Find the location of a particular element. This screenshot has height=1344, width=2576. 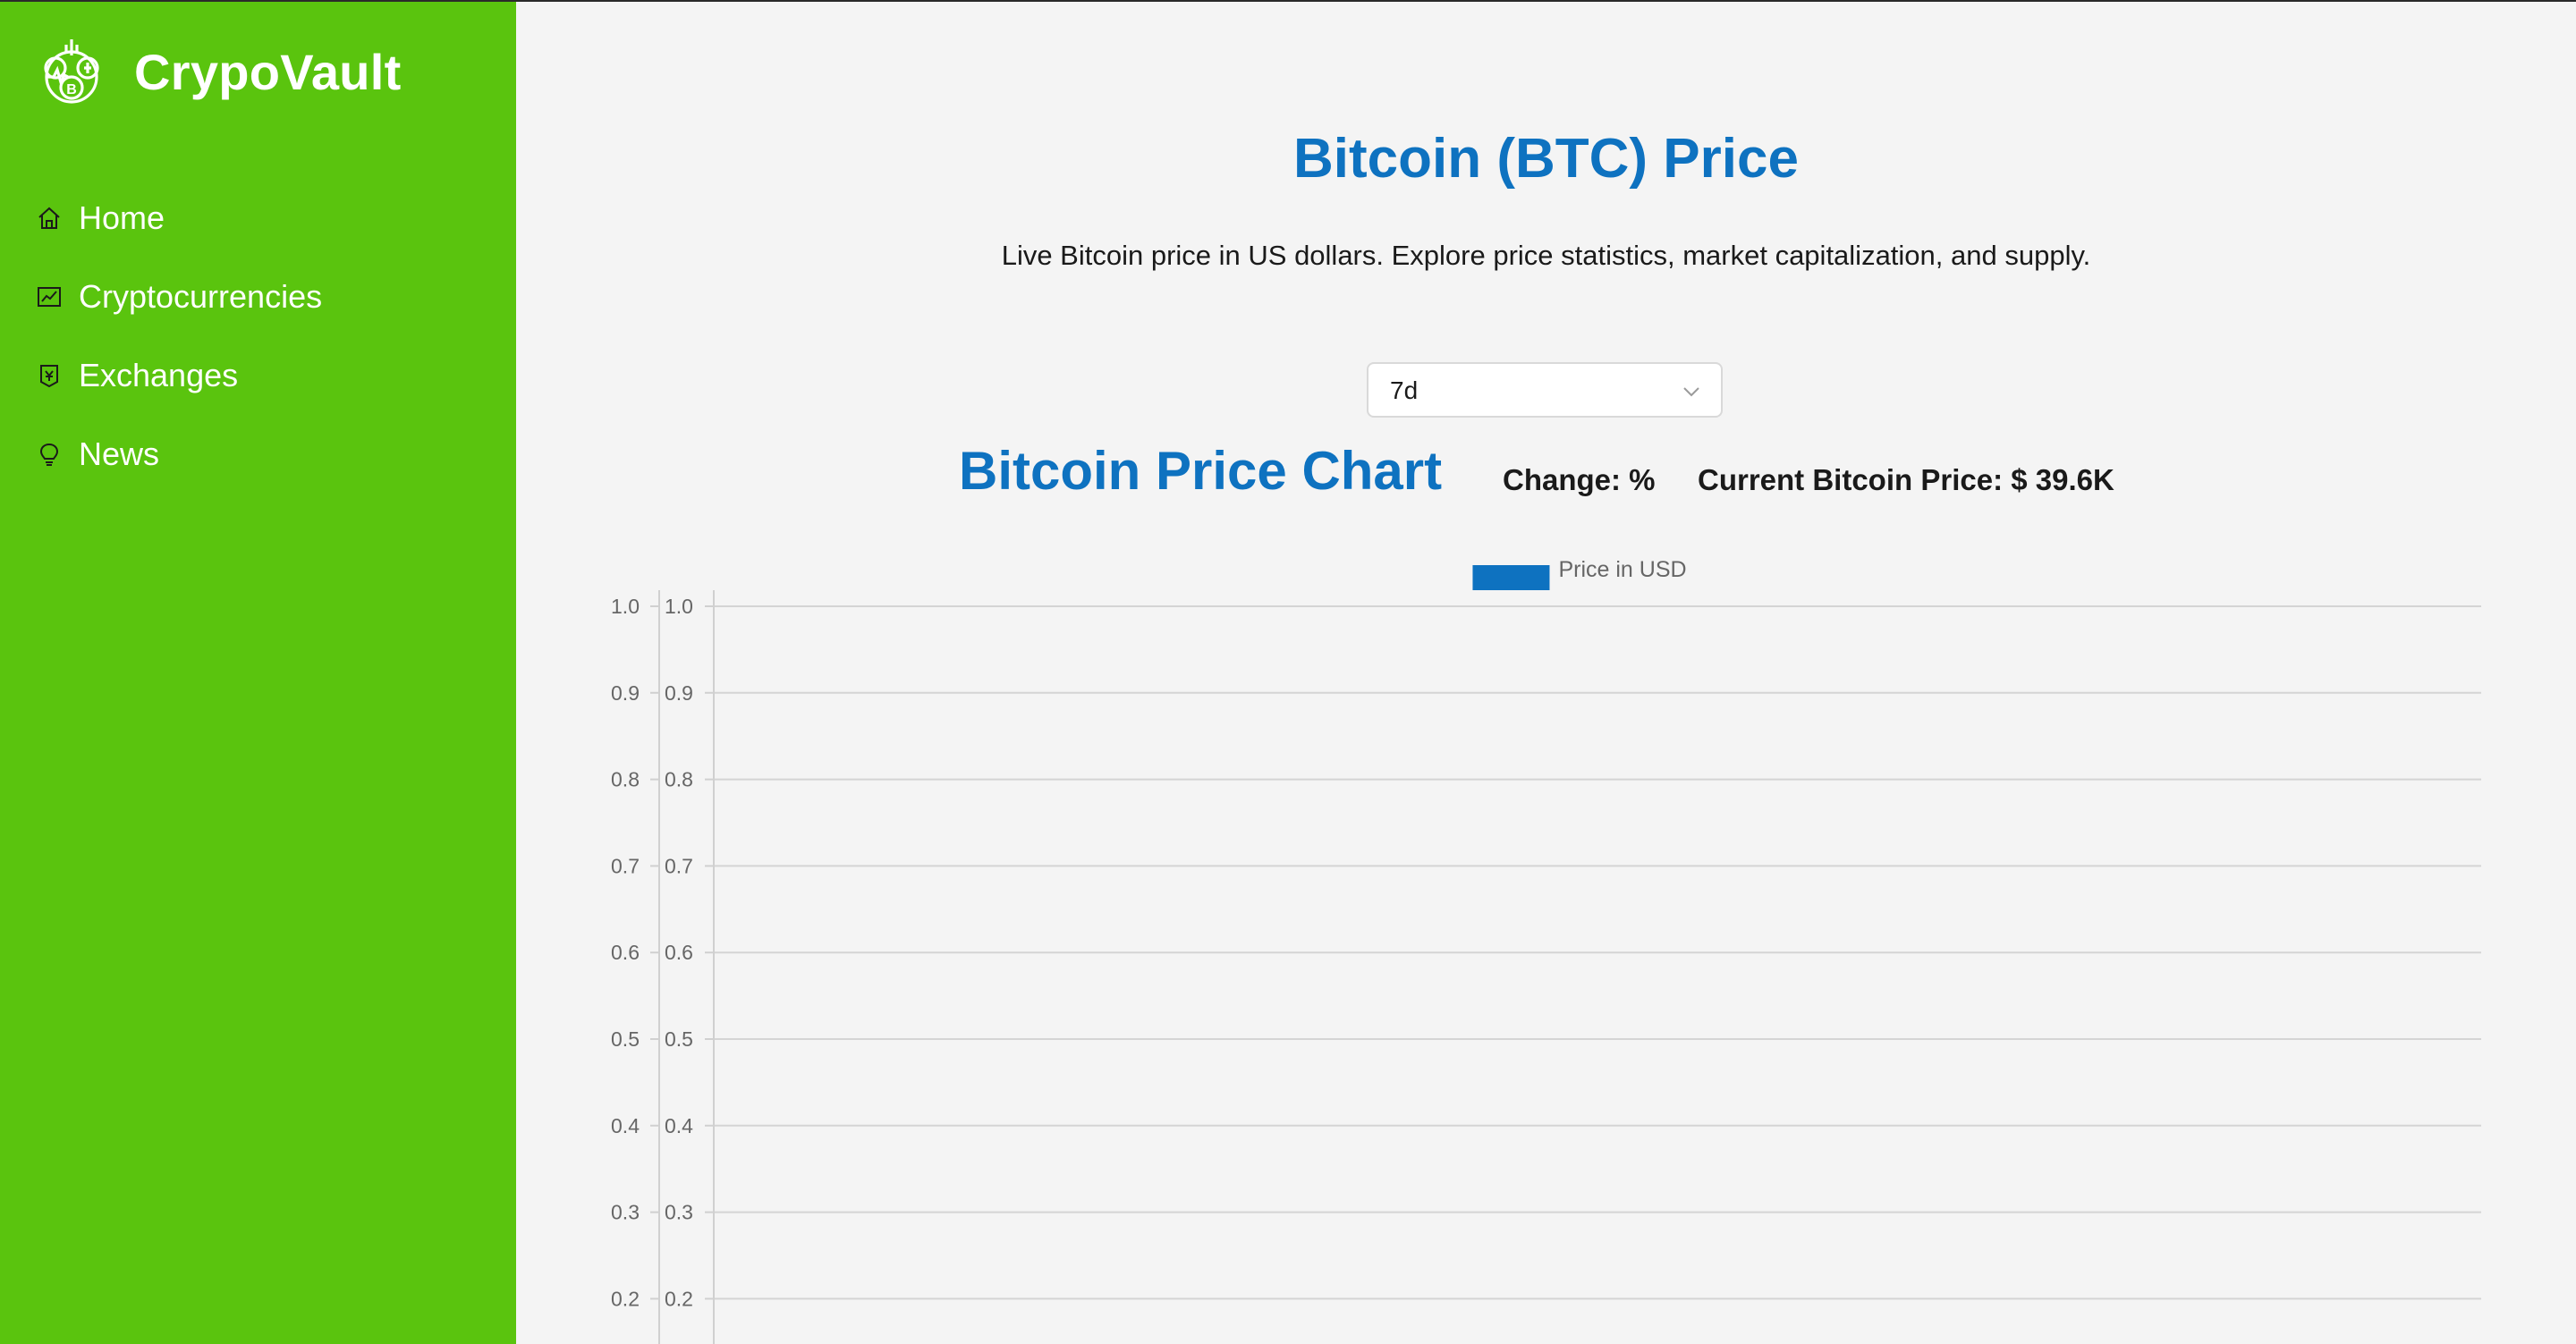

legend-swatch is located at coordinates (1511, 577).